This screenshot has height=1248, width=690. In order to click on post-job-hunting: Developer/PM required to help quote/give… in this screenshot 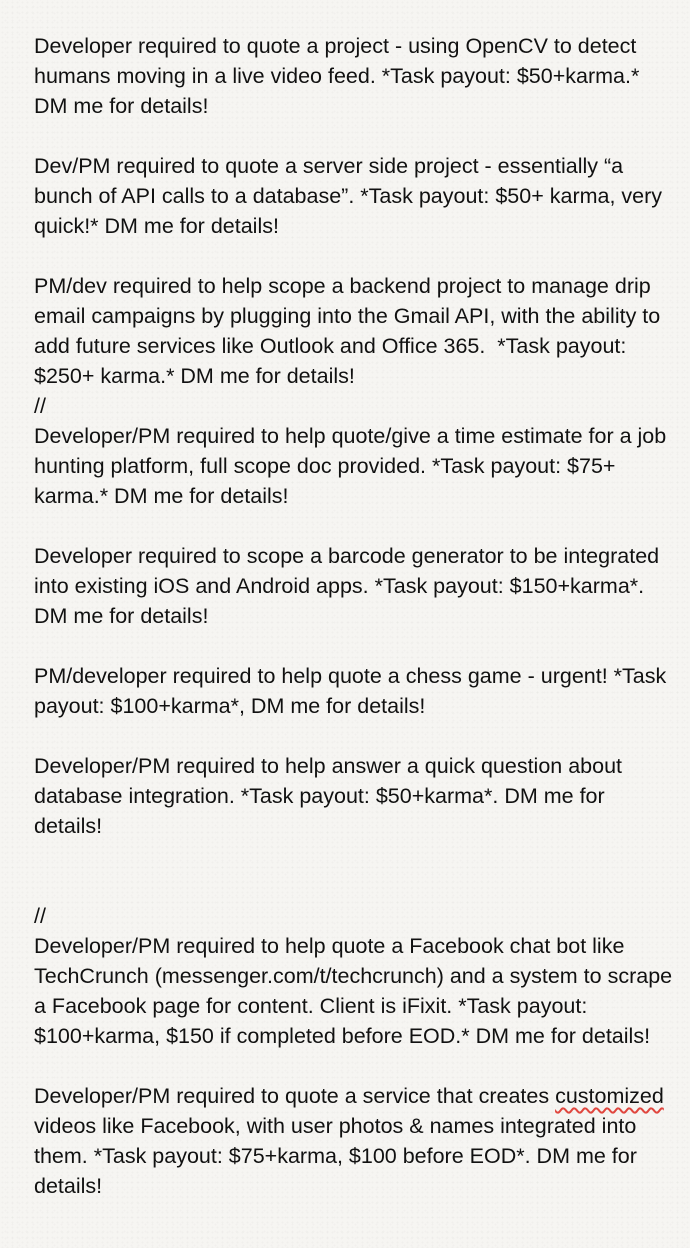, I will do `click(353, 466)`.